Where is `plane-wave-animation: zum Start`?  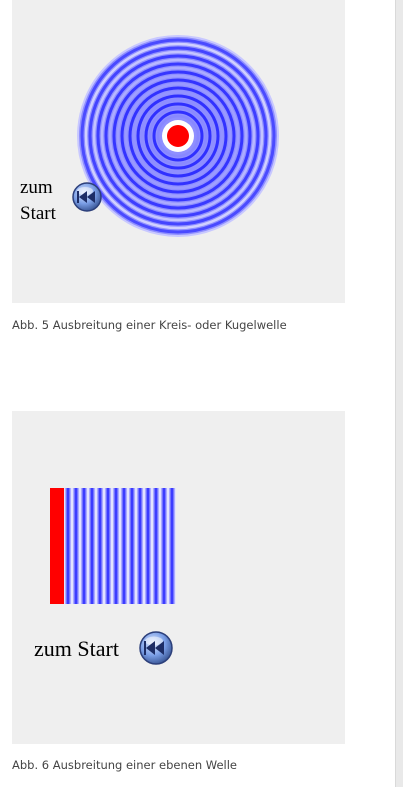
plane-wave-animation: zum Start is located at coordinates (105, 576).